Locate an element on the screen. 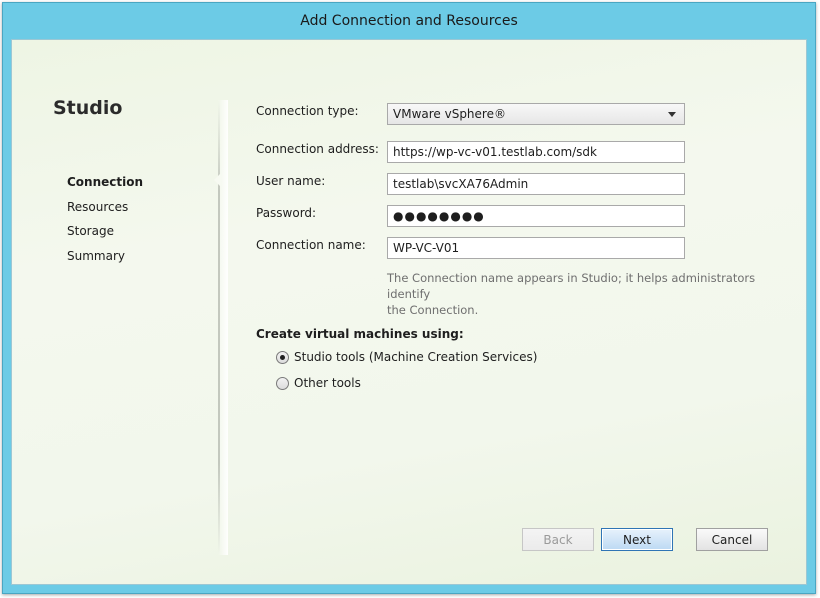 The width and height of the screenshot is (820, 598). next-button: Next is located at coordinates (637, 539).